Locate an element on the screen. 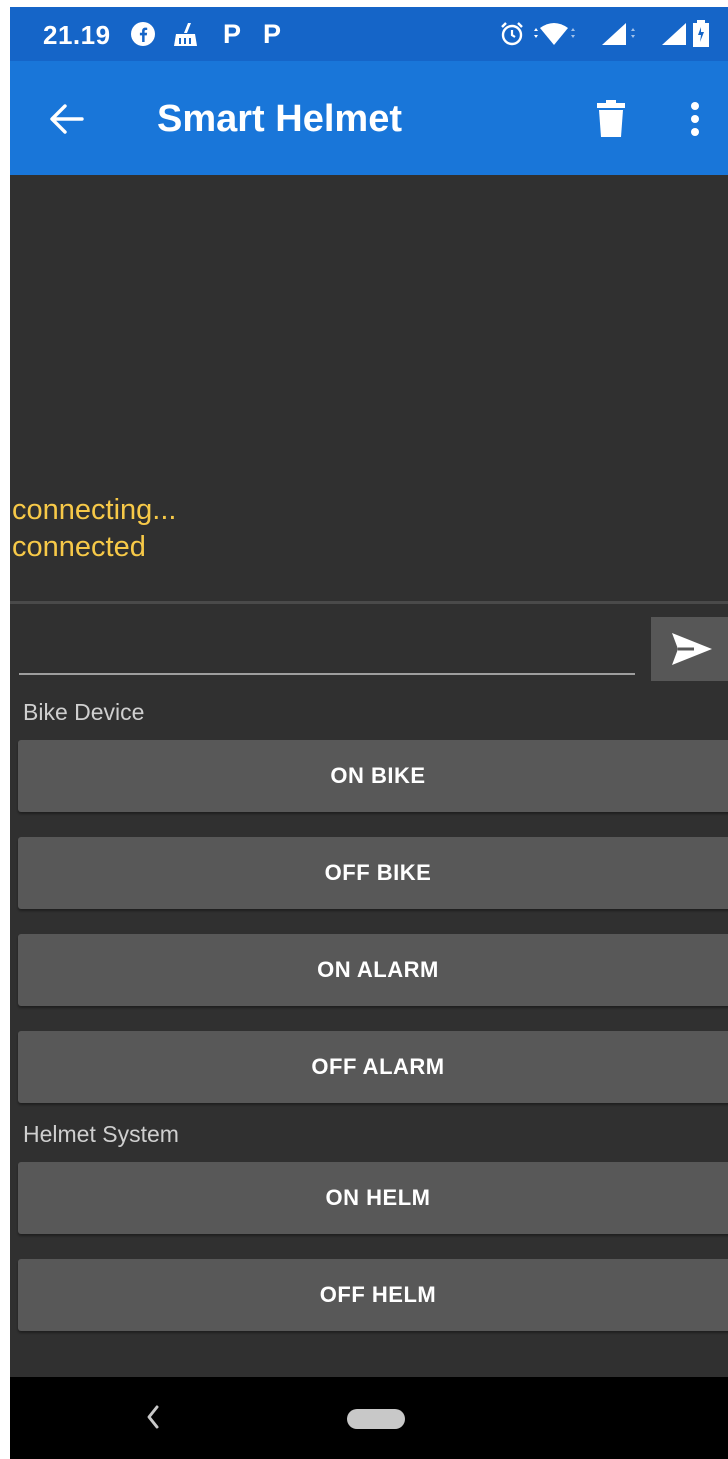 The width and height of the screenshot is (728, 1459). message-input is located at coordinates (327, 647).